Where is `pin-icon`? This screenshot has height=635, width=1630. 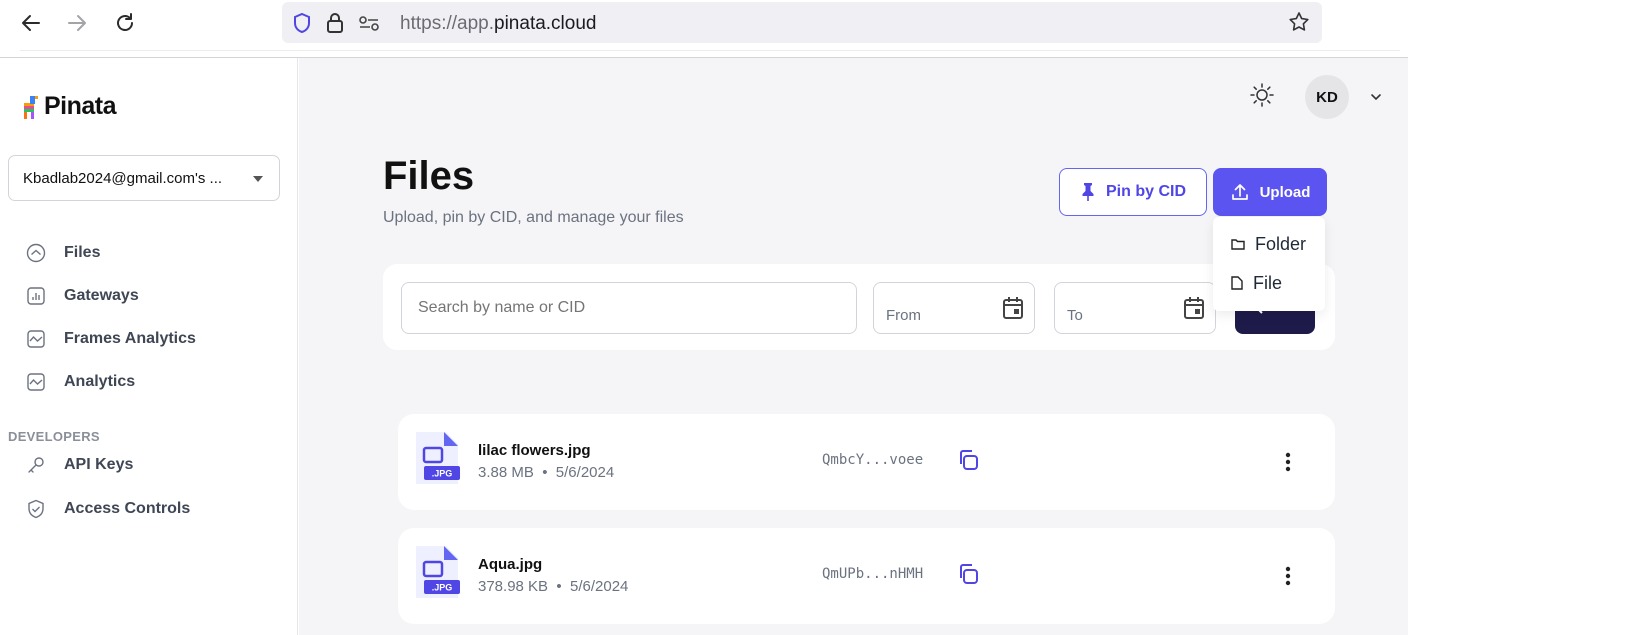
pin-icon is located at coordinates (1088, 192).